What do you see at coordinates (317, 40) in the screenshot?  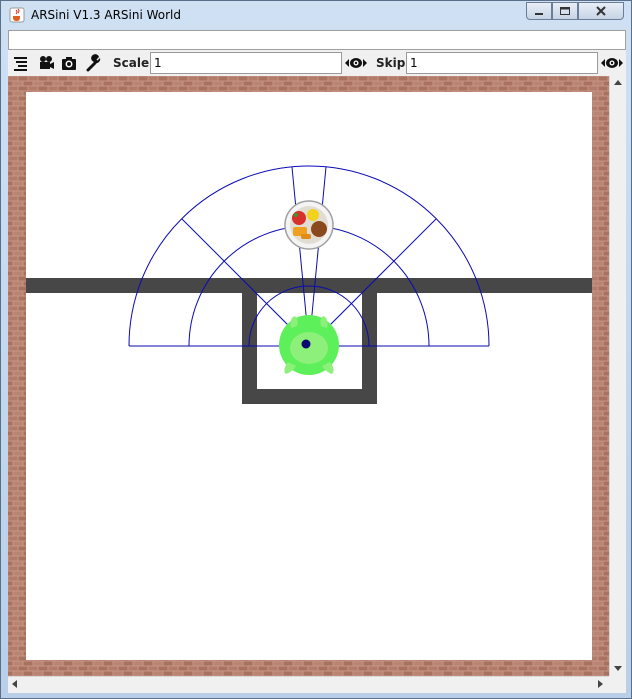 I see `menu-bar` at bounding box center [317, 40].